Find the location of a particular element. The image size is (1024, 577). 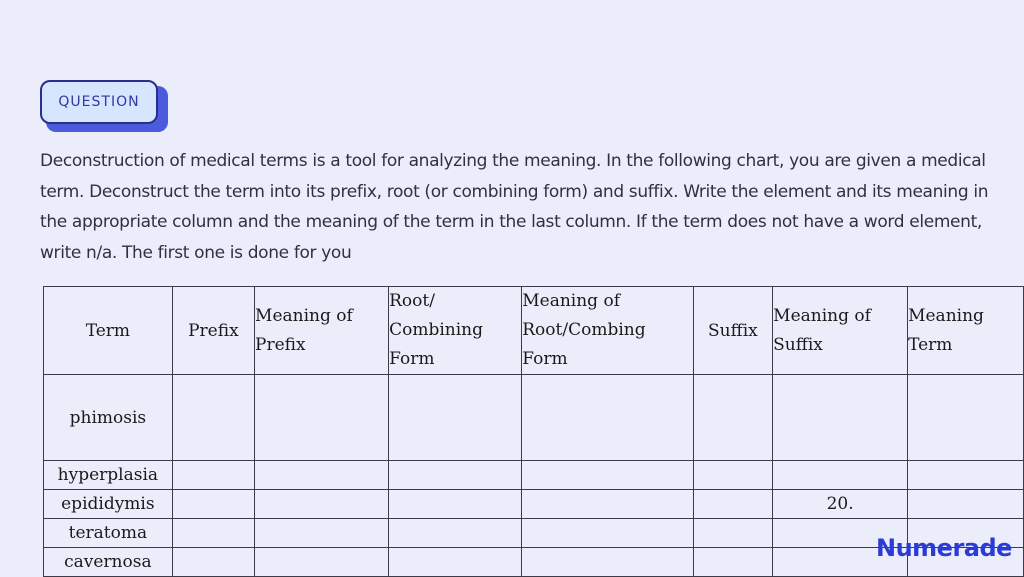

header-meaning-prefix: Meaning of Prefix is located at coordinates (322, 330).